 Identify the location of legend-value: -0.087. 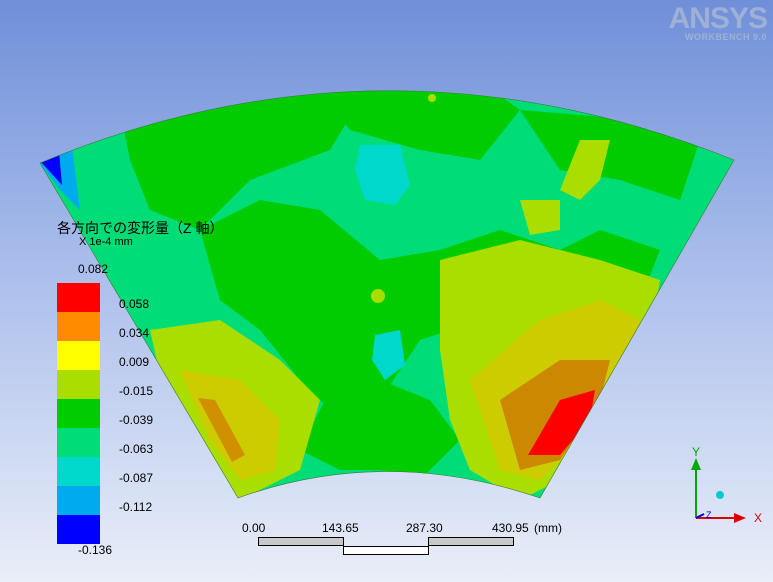
(136, 478).